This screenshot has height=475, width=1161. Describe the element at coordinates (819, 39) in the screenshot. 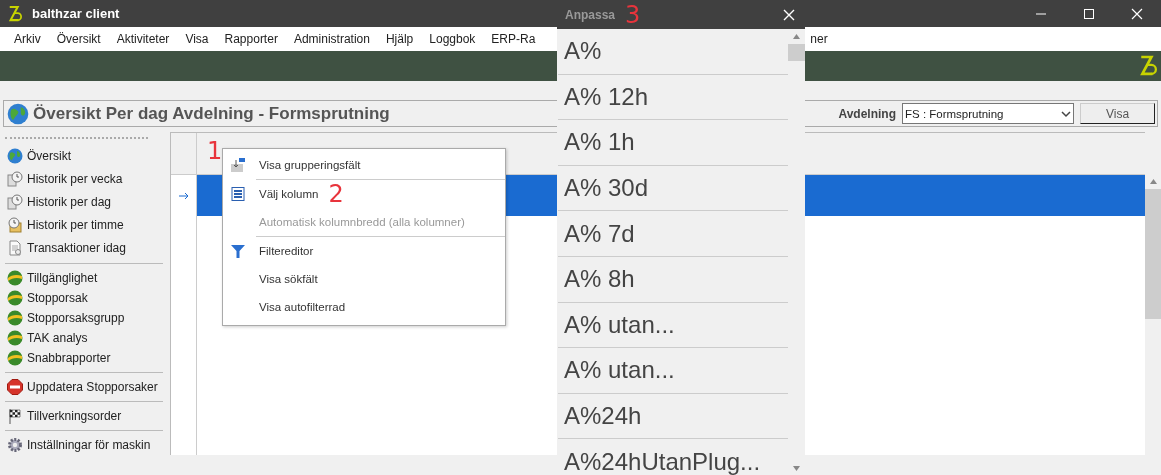

I see `menu-item: ner` at that location.